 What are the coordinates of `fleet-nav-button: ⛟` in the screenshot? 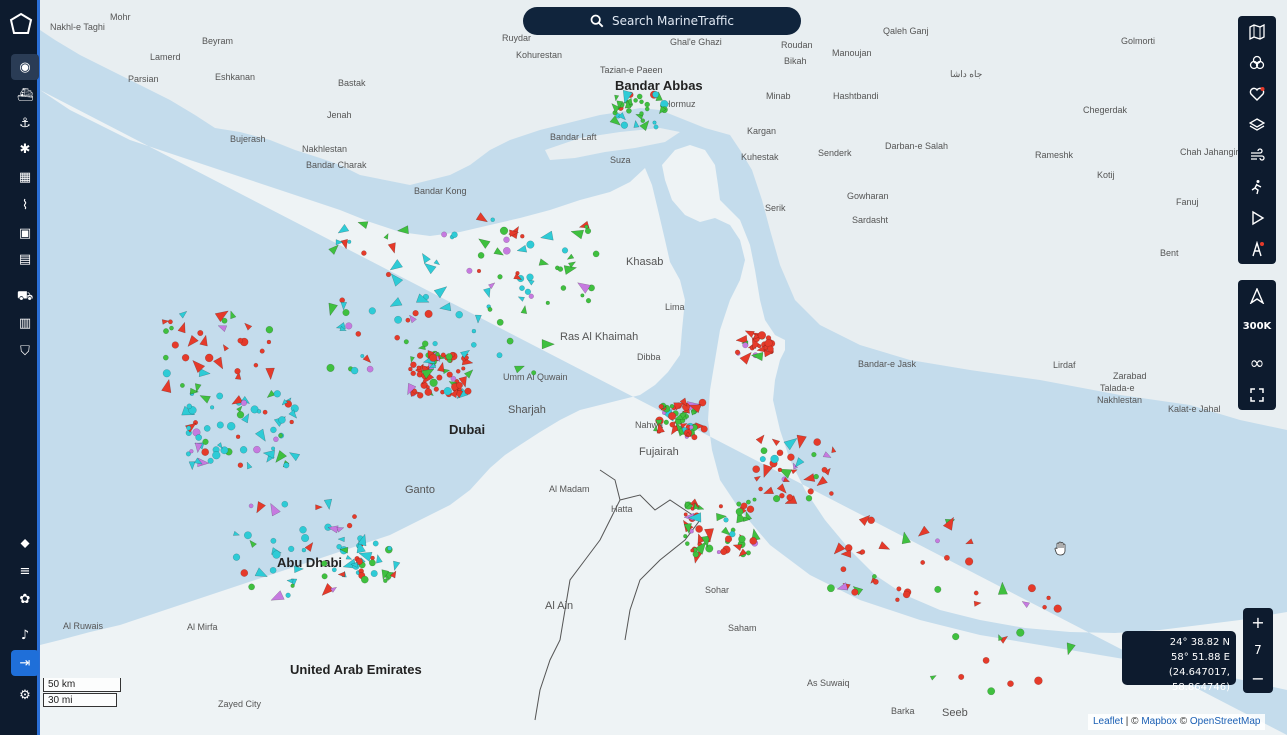 It's located at (25, 297).